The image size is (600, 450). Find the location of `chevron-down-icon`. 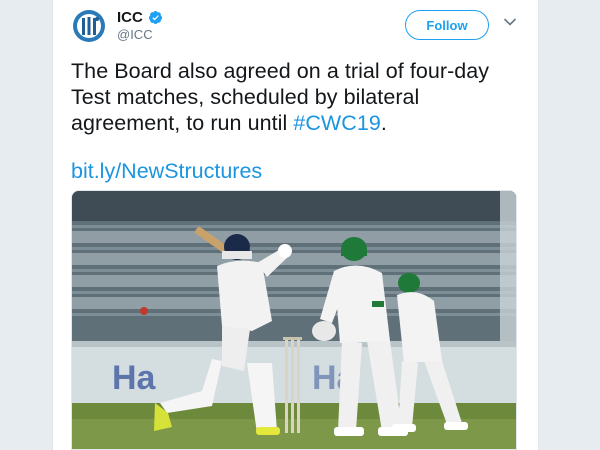

chevron-down-icon is located at coordinates (510, 22).